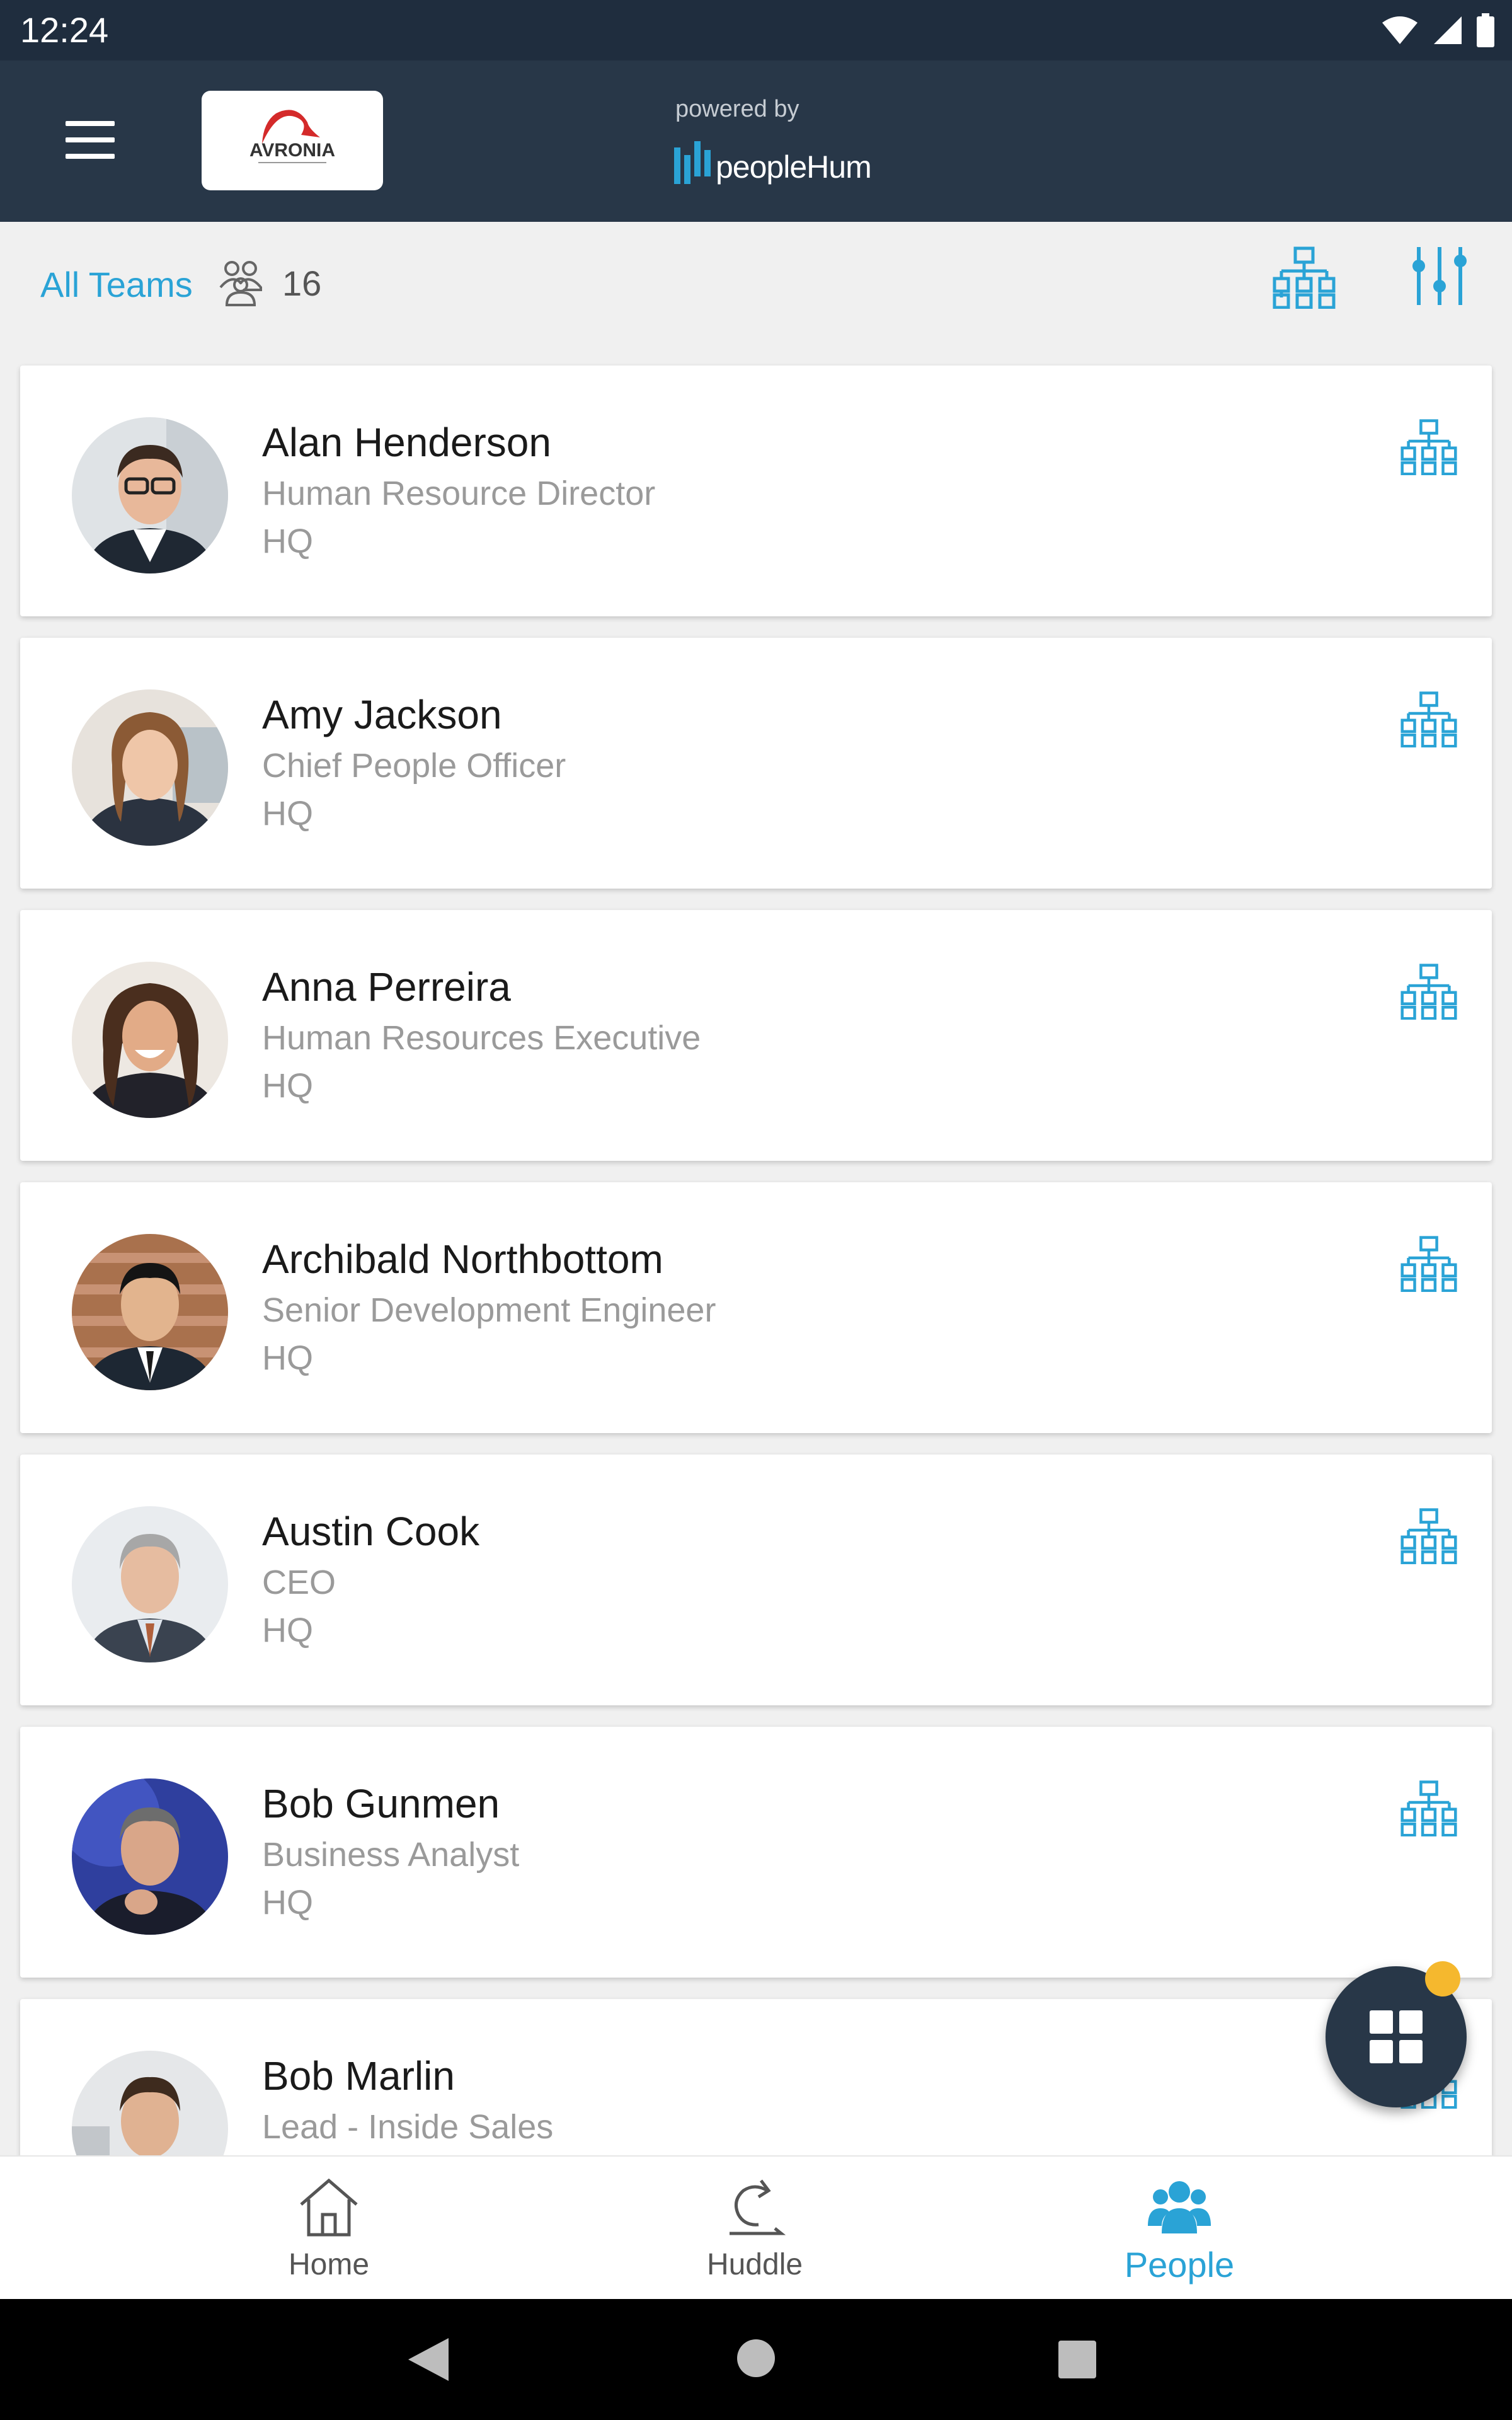 The image size is (1512, 2420). I want to click on person-card: Amy Jackson Chief People Officer HQ, so click(756, 764).